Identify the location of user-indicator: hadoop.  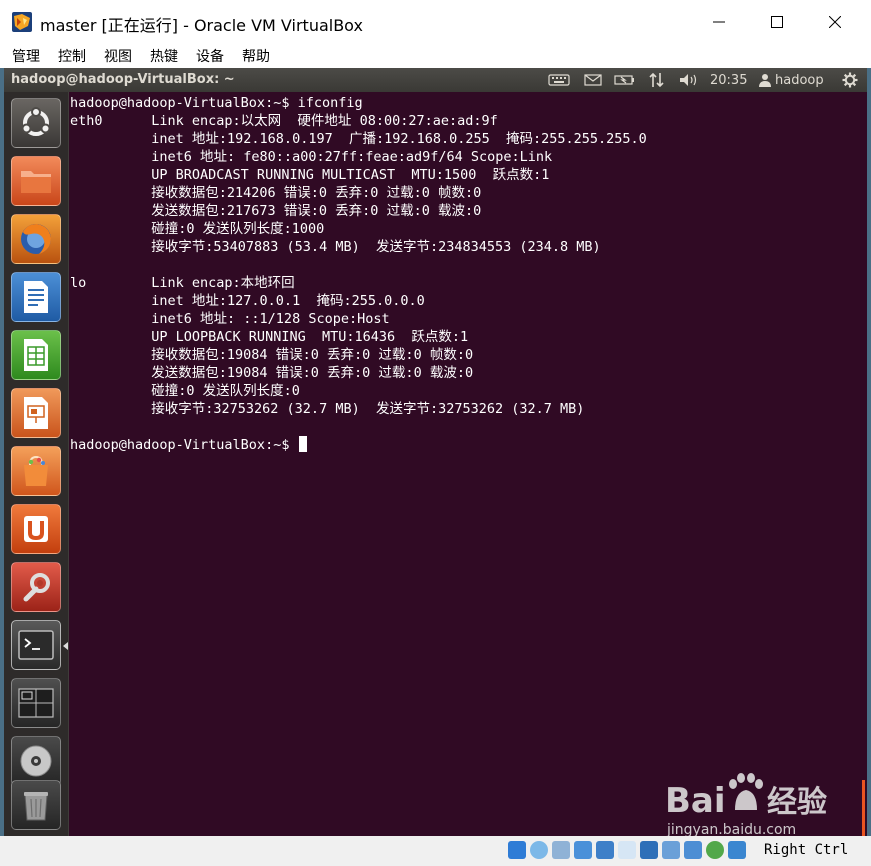
(791, 80).